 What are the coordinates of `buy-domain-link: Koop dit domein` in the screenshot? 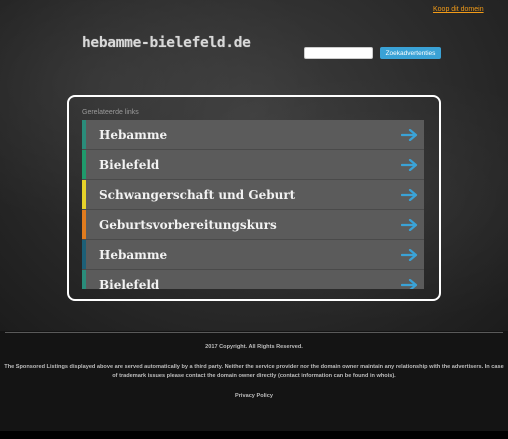 It's located at (458, 9).